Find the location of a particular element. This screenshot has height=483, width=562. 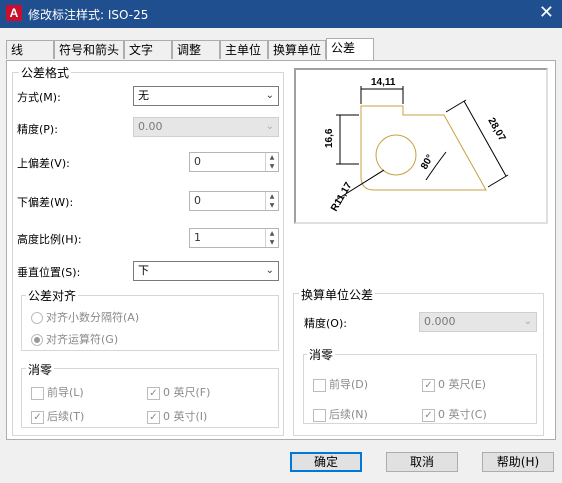

alternate-unit-tolerance-title: 换算单位公差 is located at coordinates (337, 294).